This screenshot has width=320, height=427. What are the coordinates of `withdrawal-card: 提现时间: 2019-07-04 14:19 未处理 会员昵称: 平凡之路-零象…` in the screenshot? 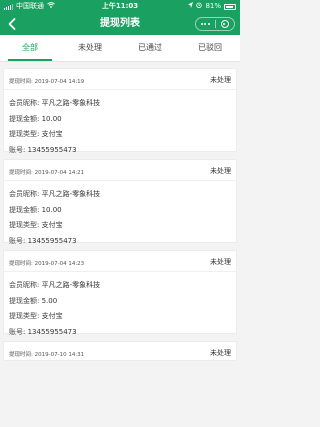 It's located at (120, 111).